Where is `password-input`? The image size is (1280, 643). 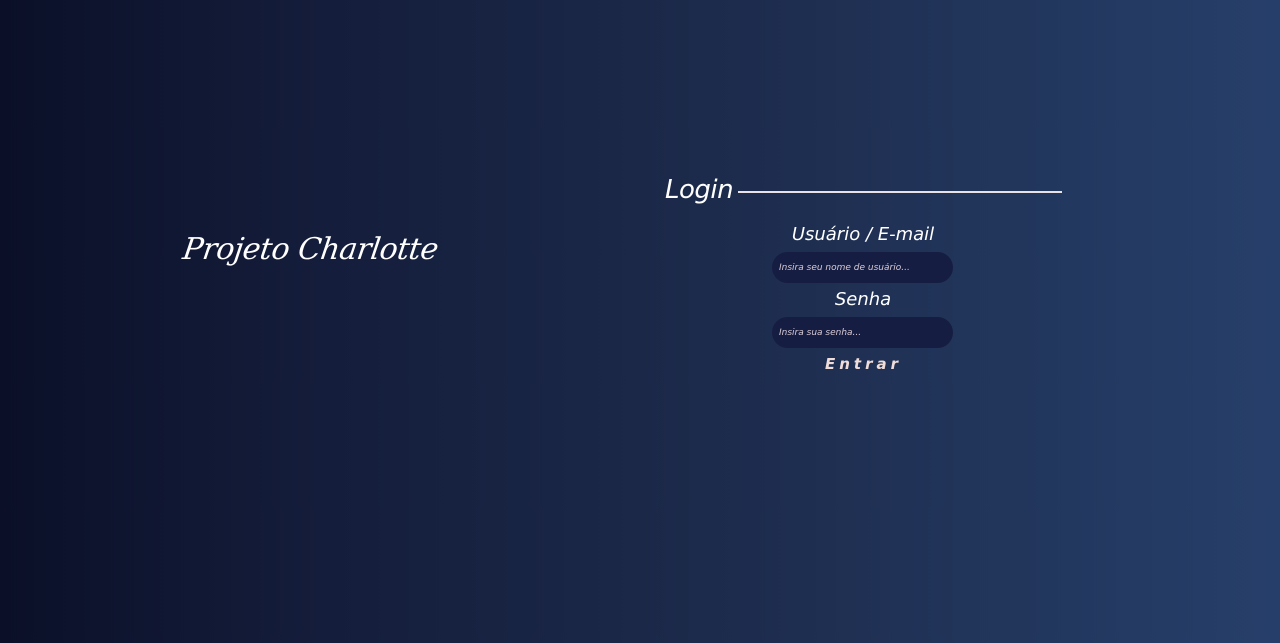 password-input is located at coordinates (862, 332).